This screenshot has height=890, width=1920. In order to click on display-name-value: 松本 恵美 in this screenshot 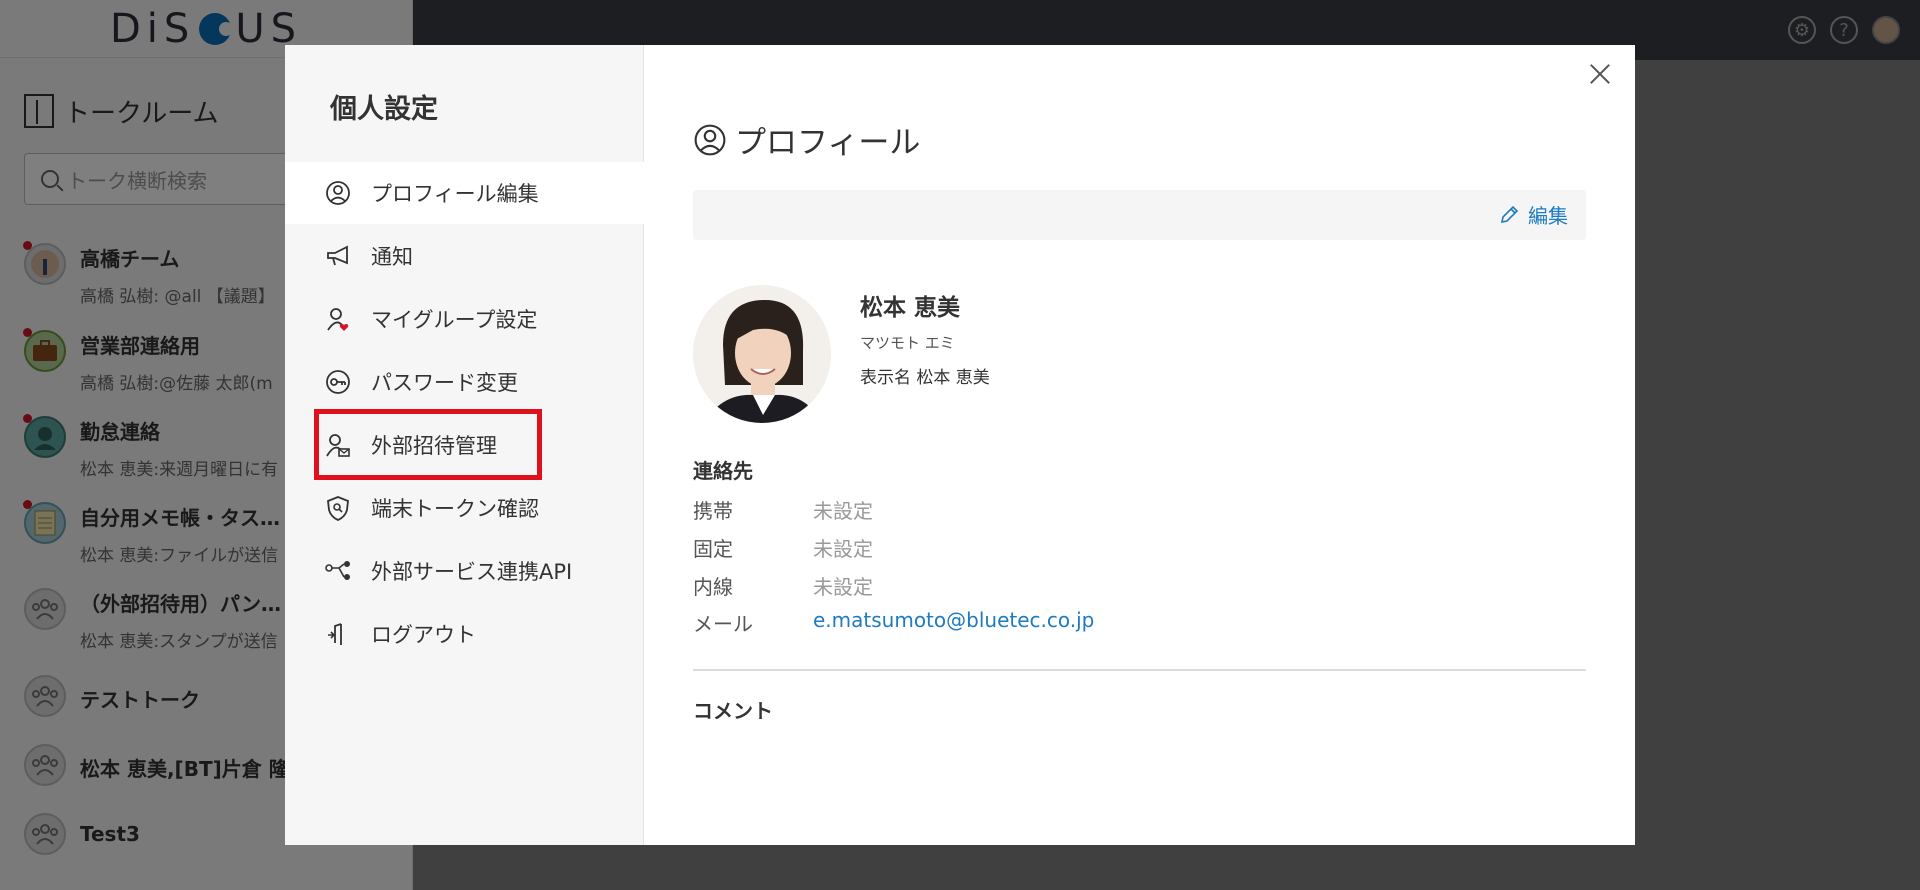, I will do `click(953, 378)`.